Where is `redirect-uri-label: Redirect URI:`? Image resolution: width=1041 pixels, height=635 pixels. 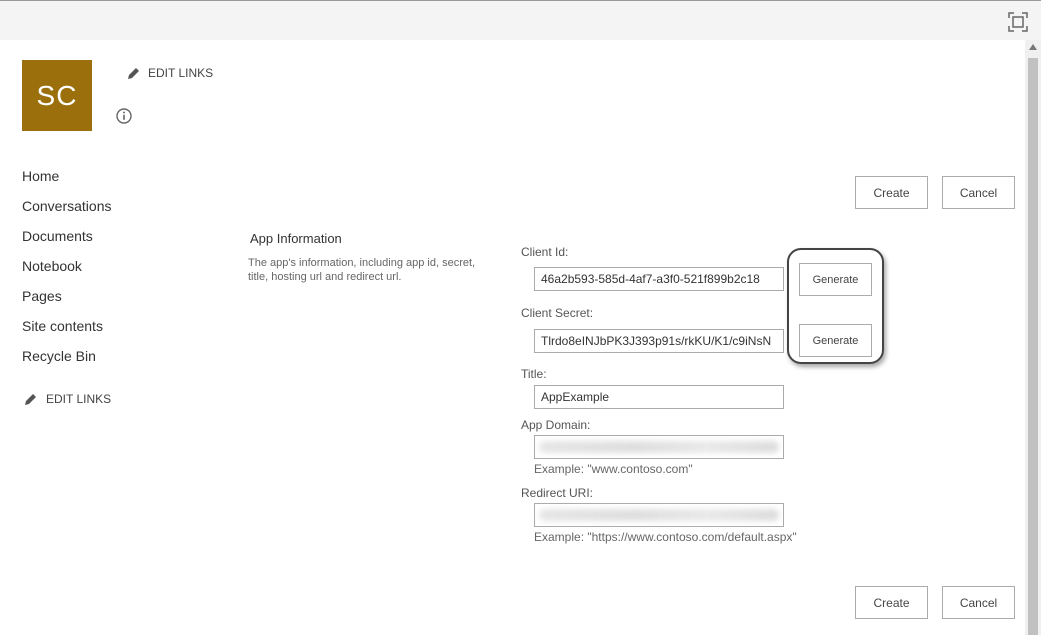 redirect-uri-label: Redirect URI: is located at coordinates (557, 493).